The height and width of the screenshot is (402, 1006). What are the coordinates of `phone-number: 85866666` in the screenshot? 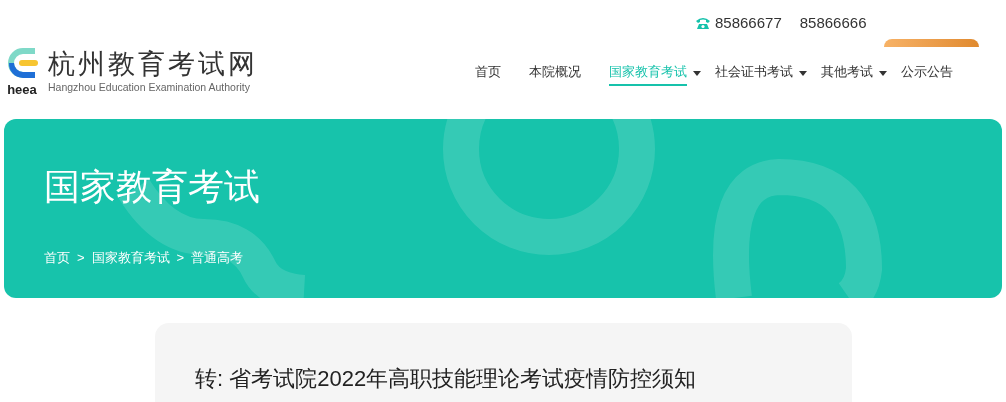 It's located at (833, 23).